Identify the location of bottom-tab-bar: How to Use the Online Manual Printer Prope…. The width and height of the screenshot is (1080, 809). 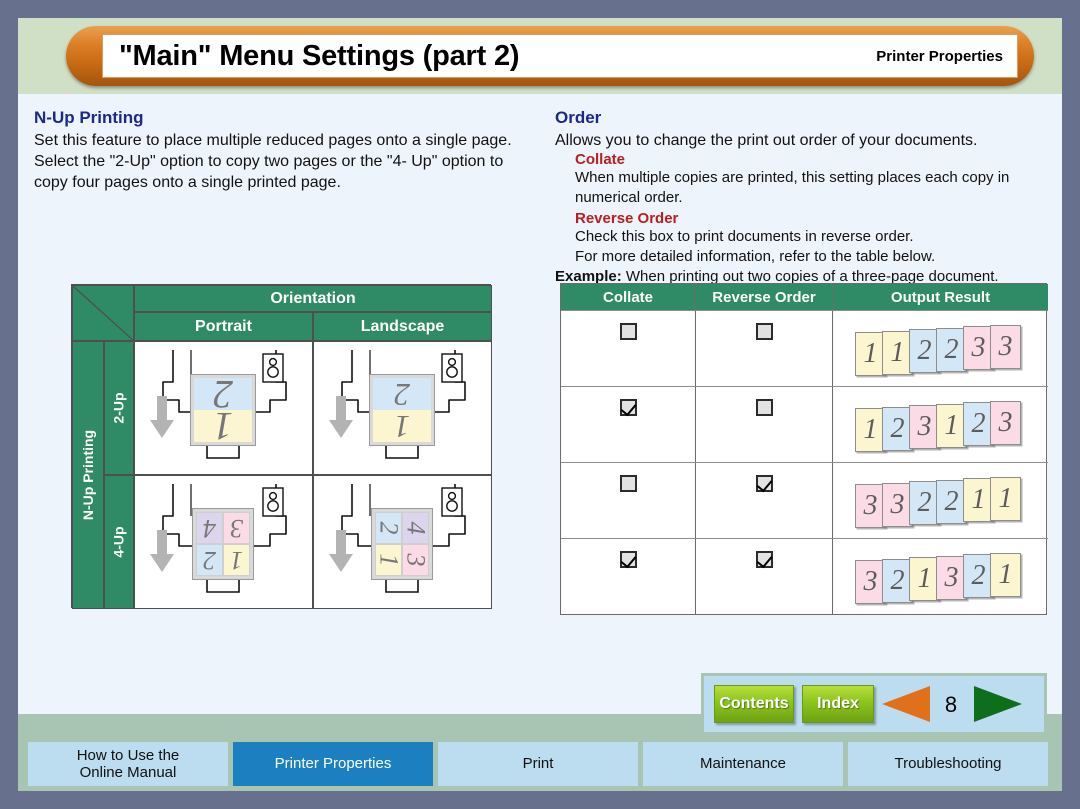
(540, 763).